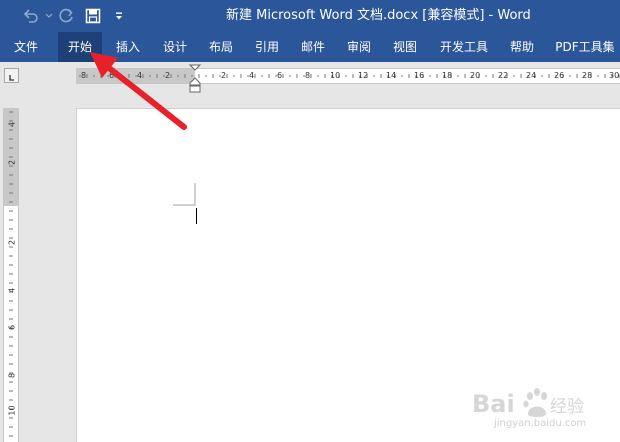  I want to click on ruler-label: 10, so click(335, 75).